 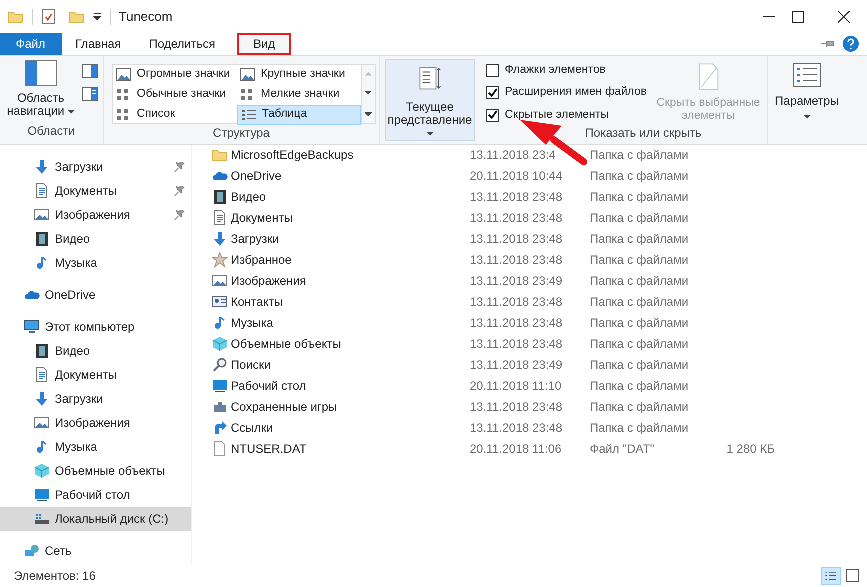 What do you see at coordinates (517, 176) in the screenshot?
I see `date-cell-text: 20.11.2018 10:44` at bounding box center [517, 176].